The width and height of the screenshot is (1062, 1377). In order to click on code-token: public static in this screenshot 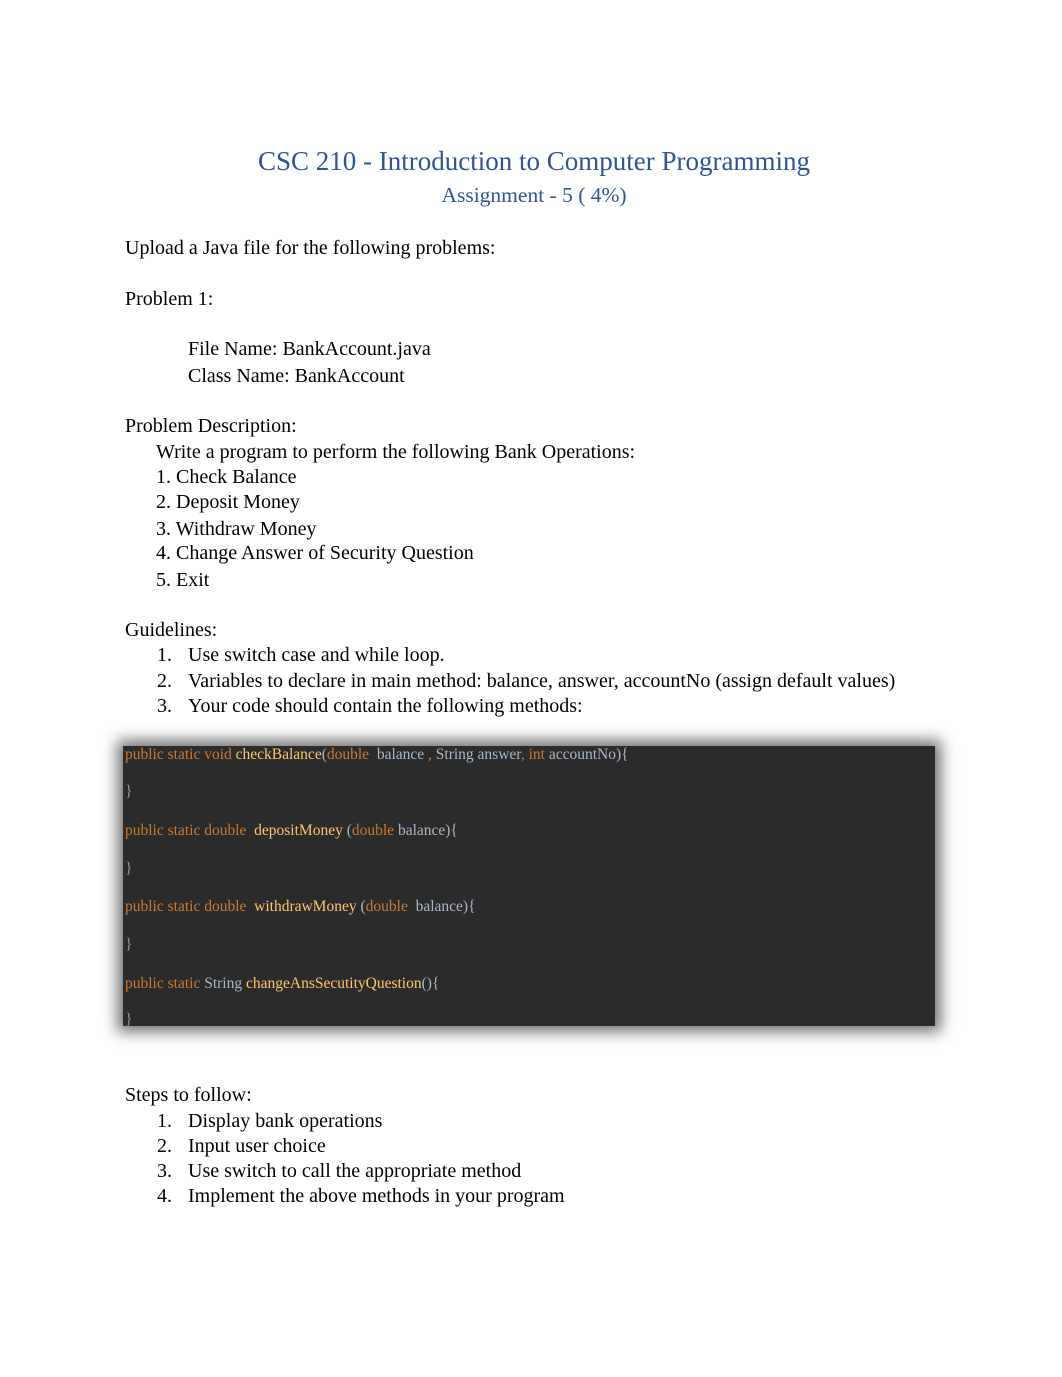, I will do `click(165, 983)`.